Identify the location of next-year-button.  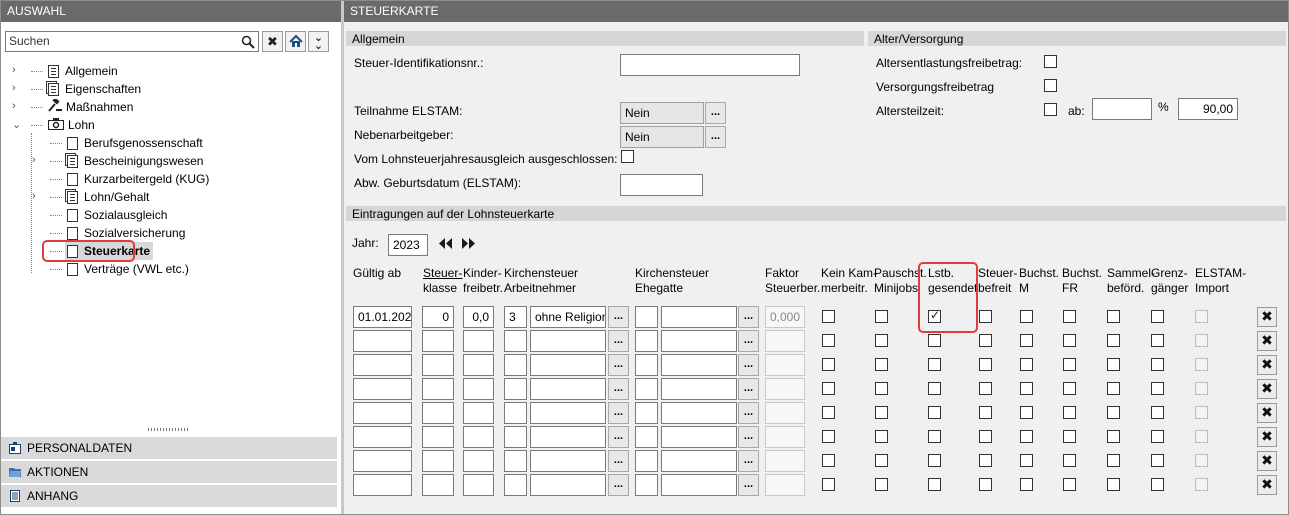
(469, 243).